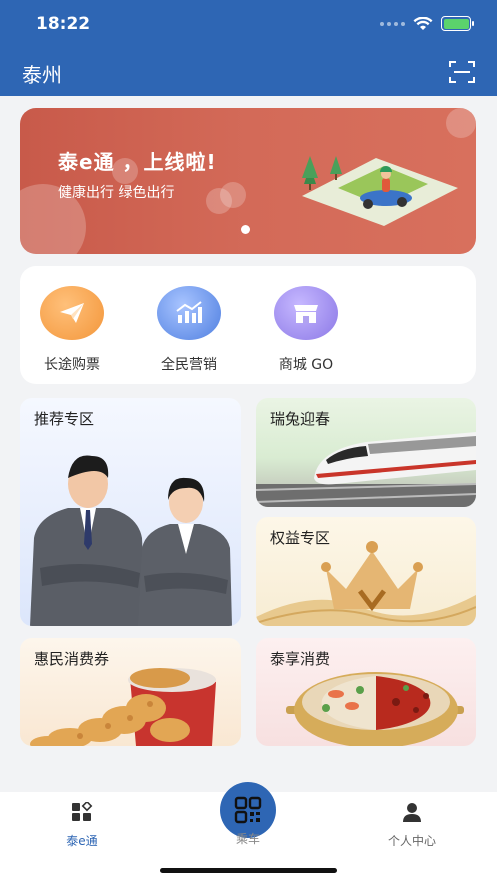 Image resolution: width=497 pixels, height=883 pixels. Describe the element at coordinates (457, 23) in the screenshot. I see `battery-icon` at that location.